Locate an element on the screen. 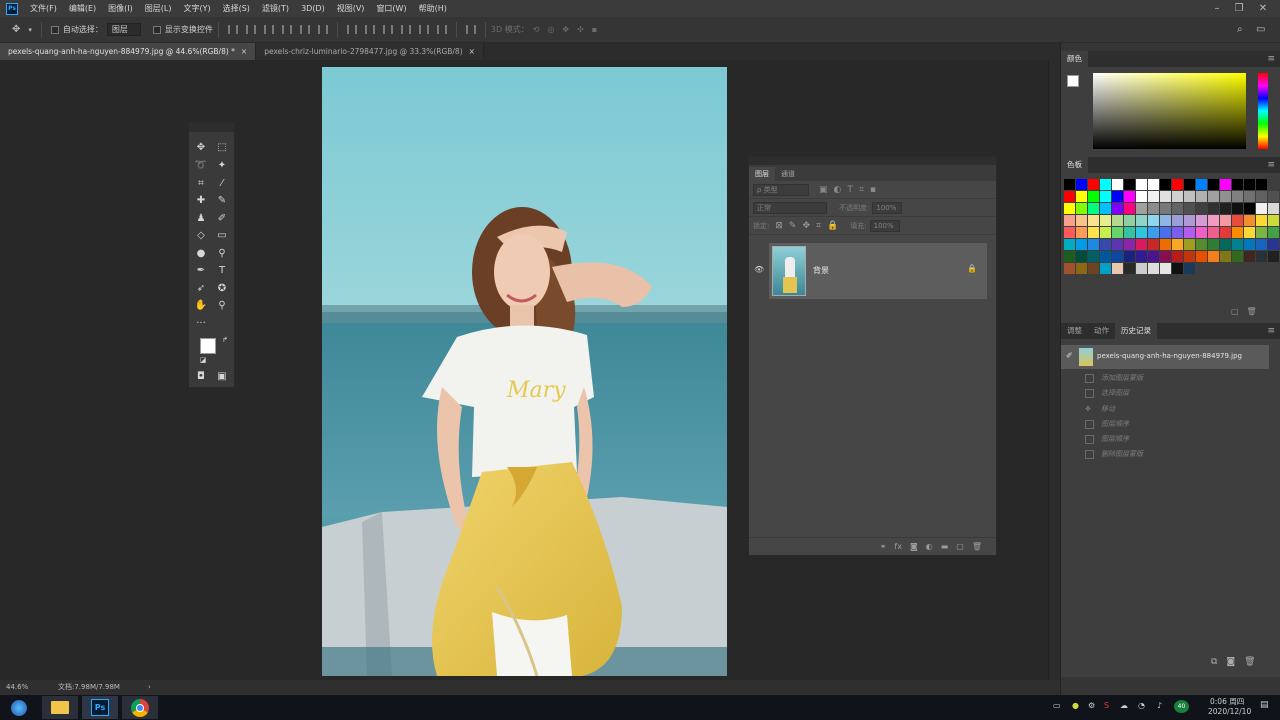 Image resolution: width=1280 pixels, height=720 pixels. 3d-rotate-icon: ⟲ is located at coordinates (536, 29).